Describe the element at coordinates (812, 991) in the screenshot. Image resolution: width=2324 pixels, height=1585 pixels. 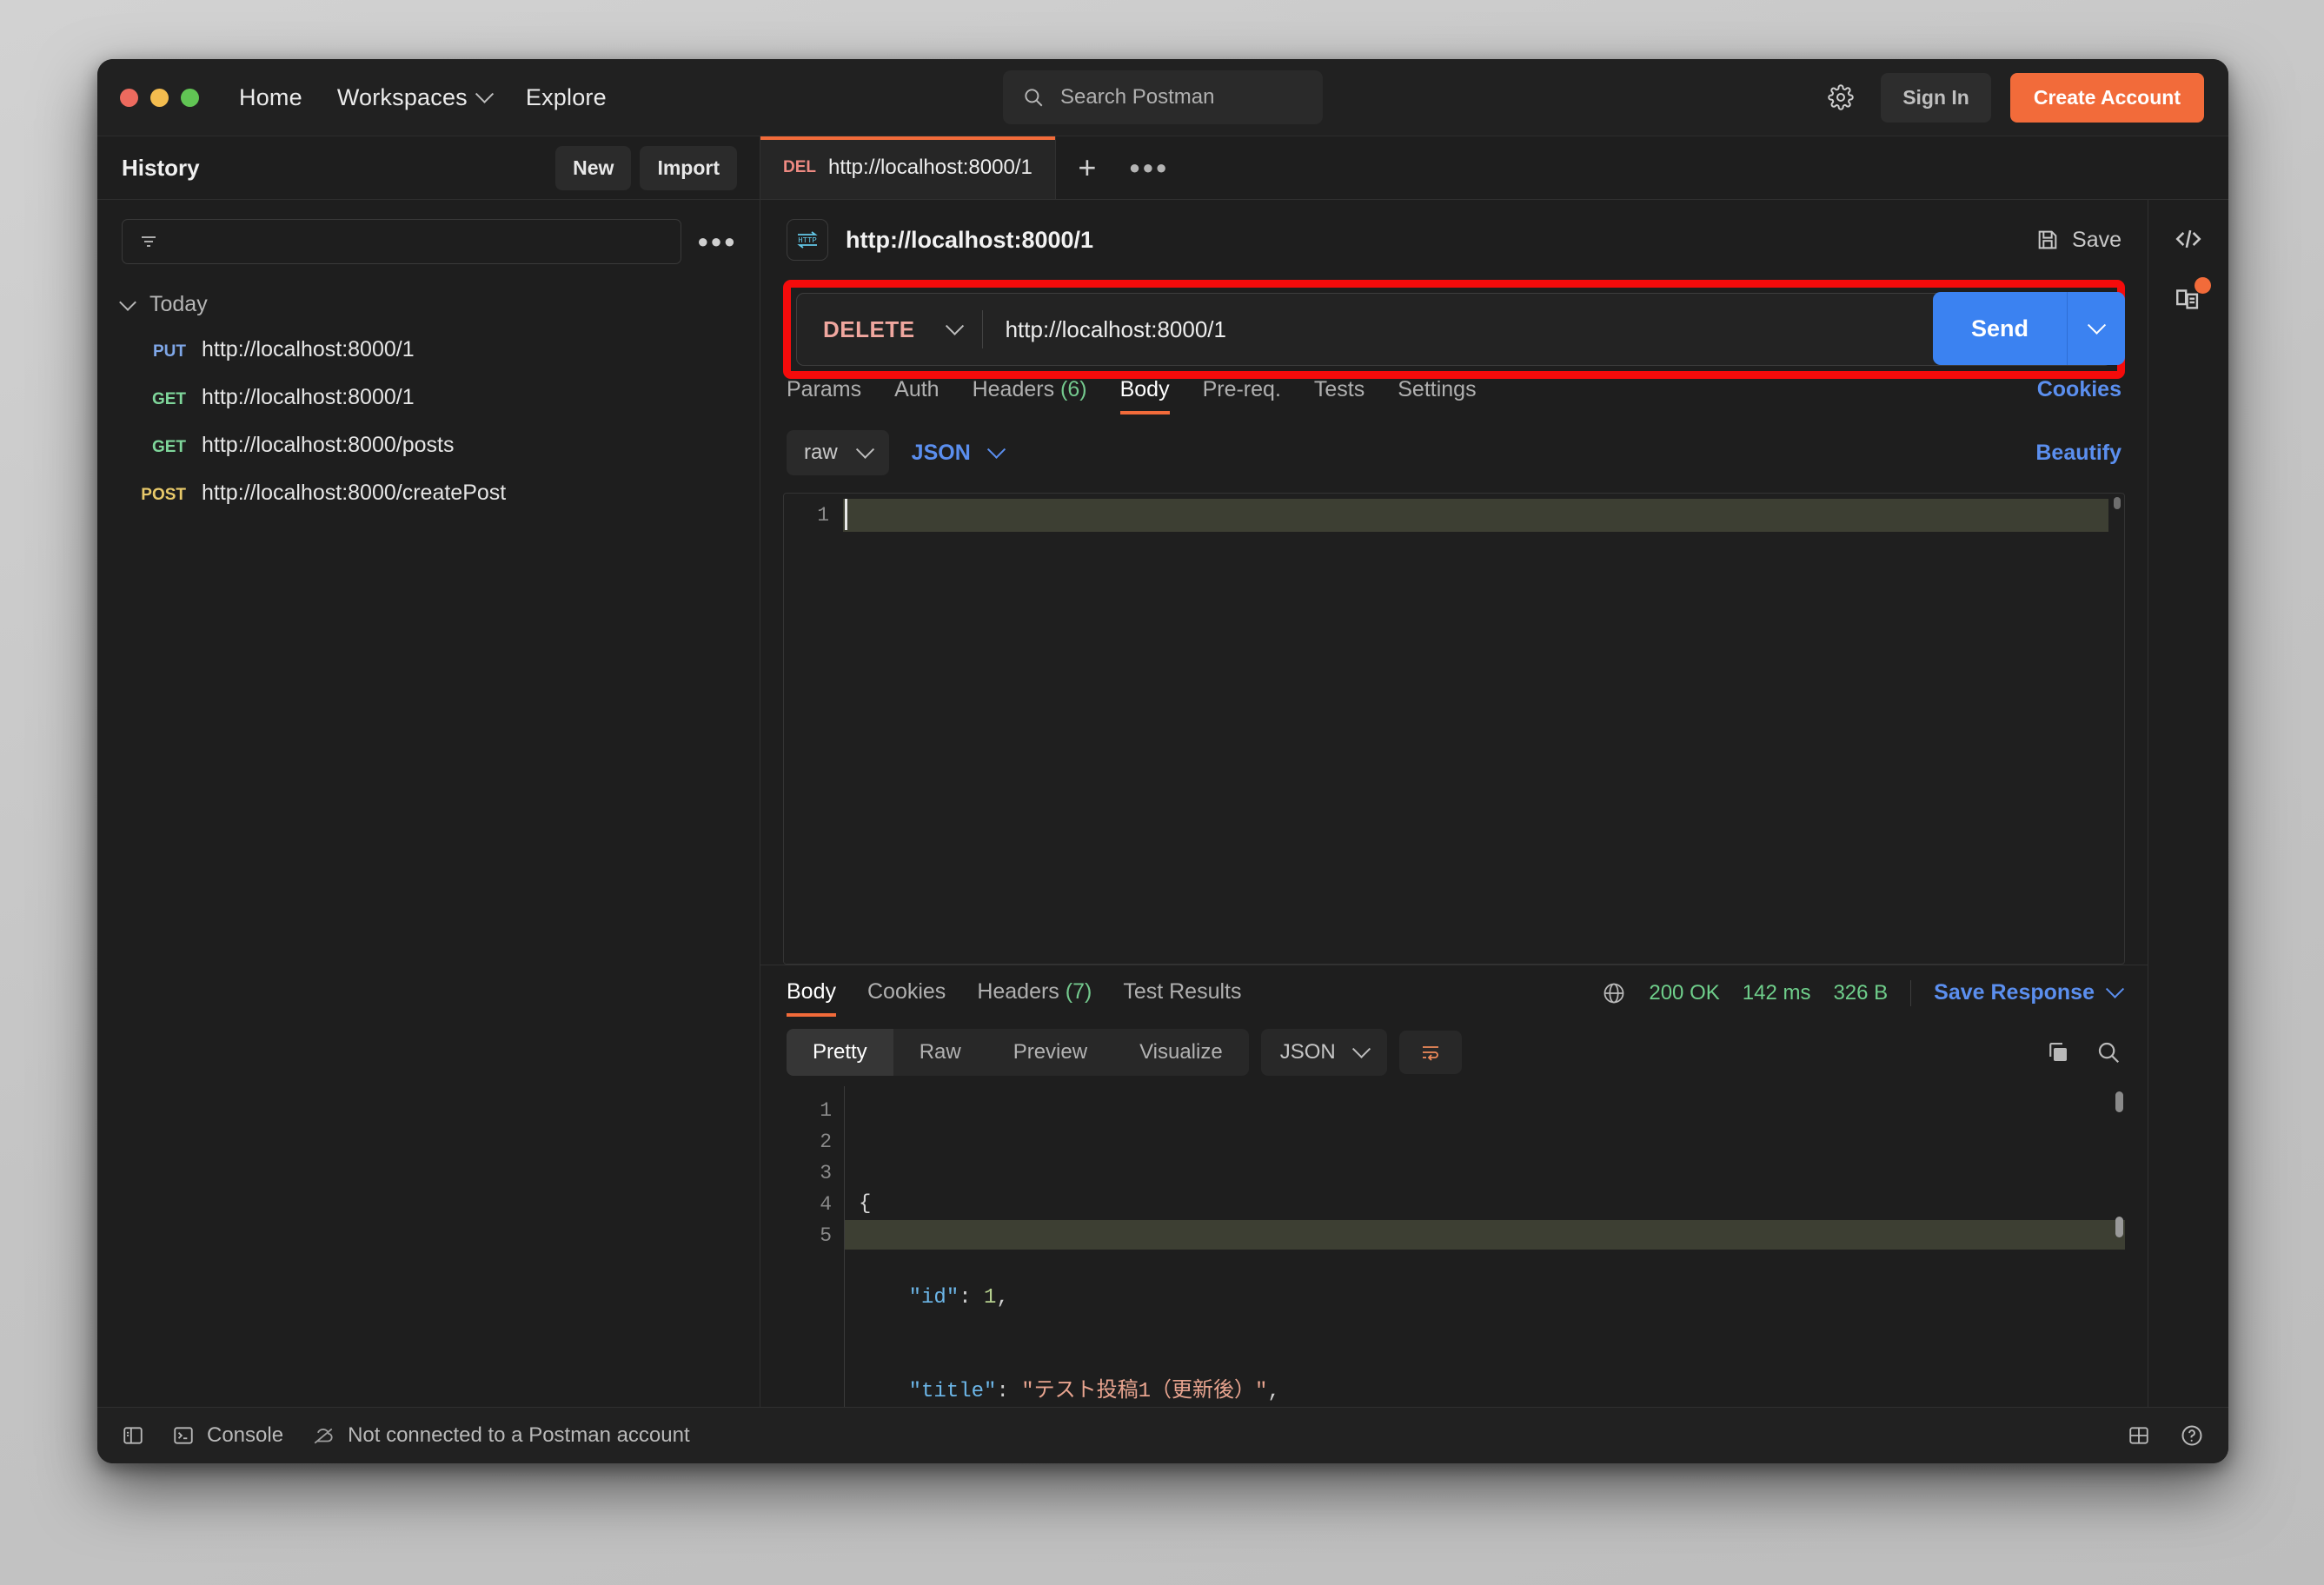
I see `response-tab-body-label: Body` at that location.